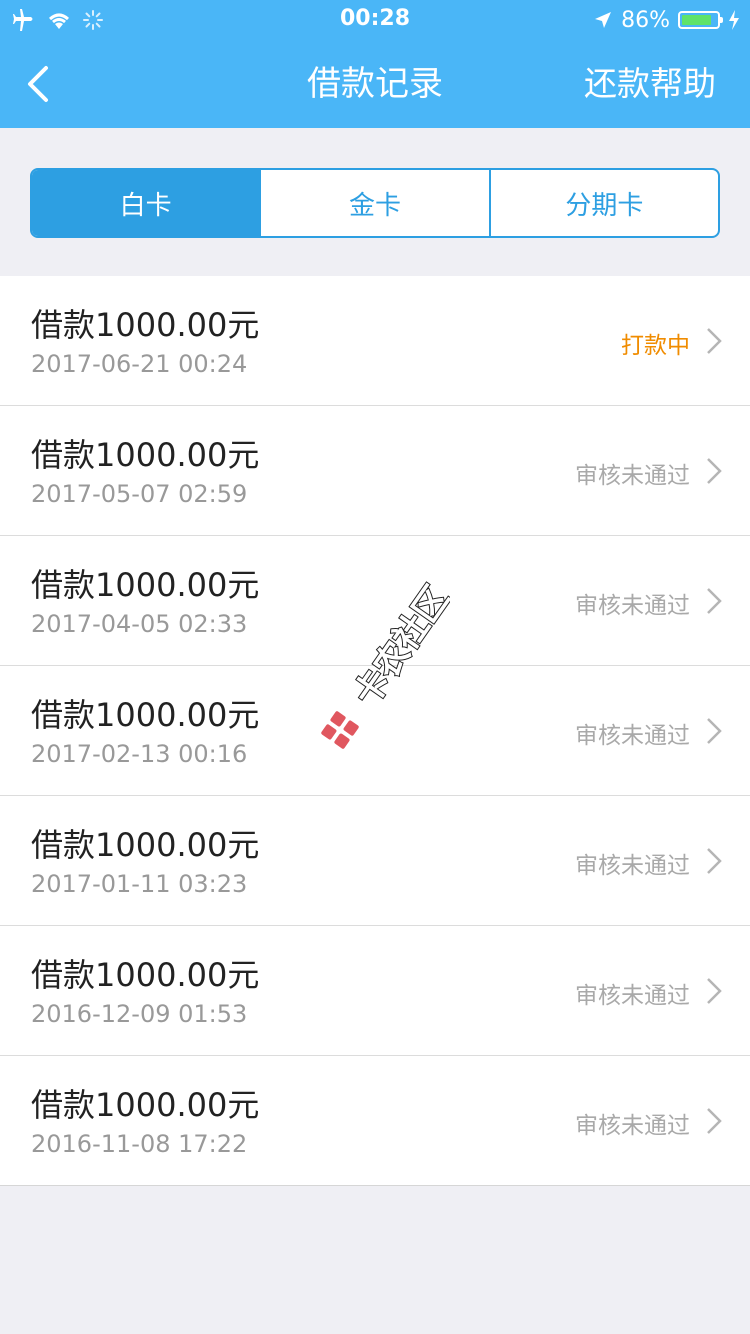 The height and width of the screenshot is (1334, 750). Describe the element at coordinates (139, 754) in the screenshot. I see `loan-date: 2017-02-13 00:16` at that location.